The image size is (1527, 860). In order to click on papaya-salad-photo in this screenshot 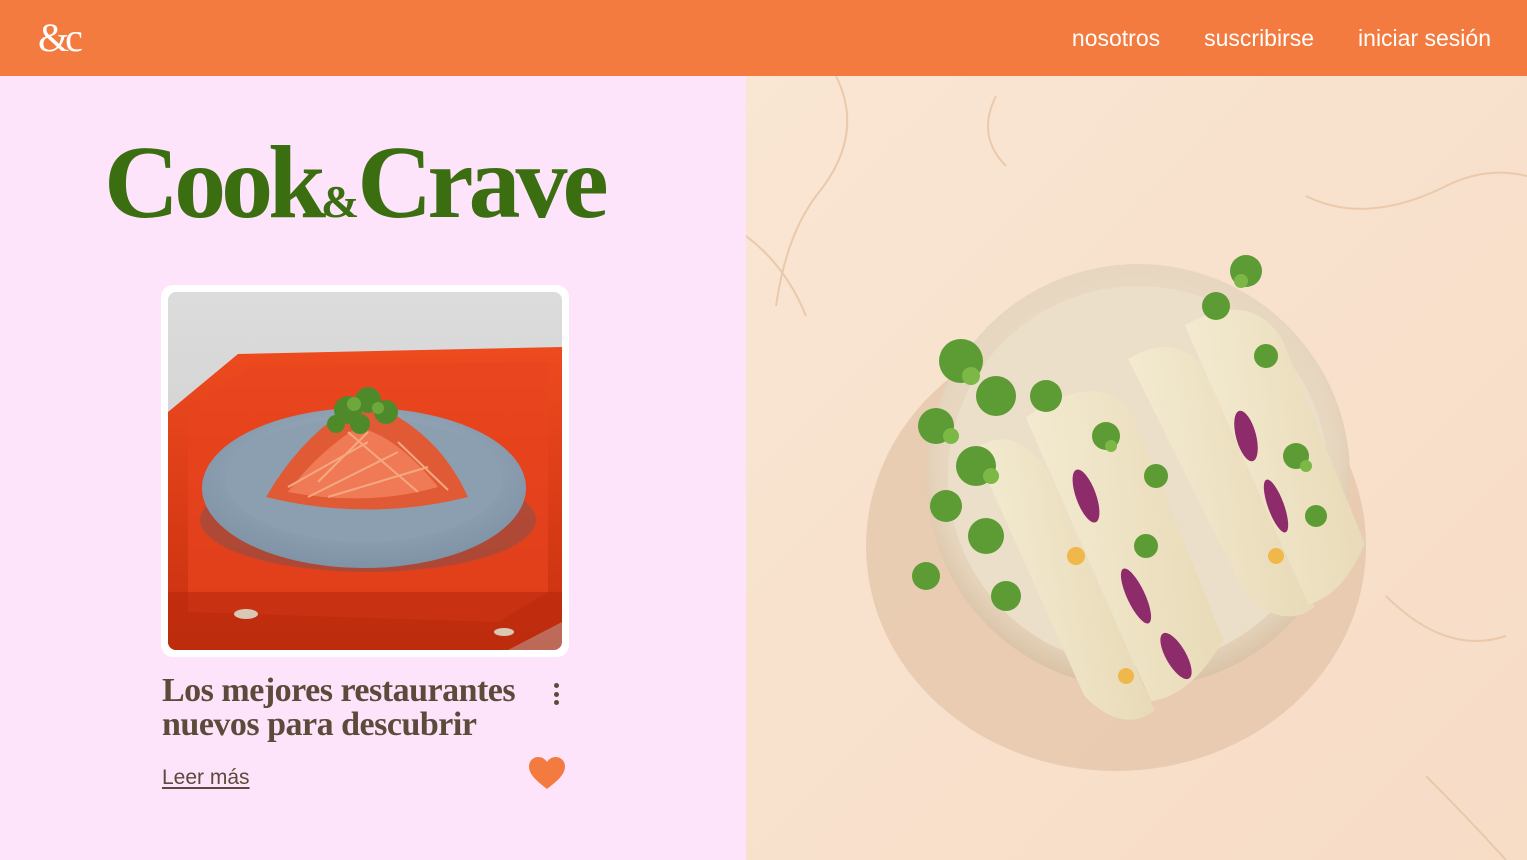, I will do `click(365, 471)`.